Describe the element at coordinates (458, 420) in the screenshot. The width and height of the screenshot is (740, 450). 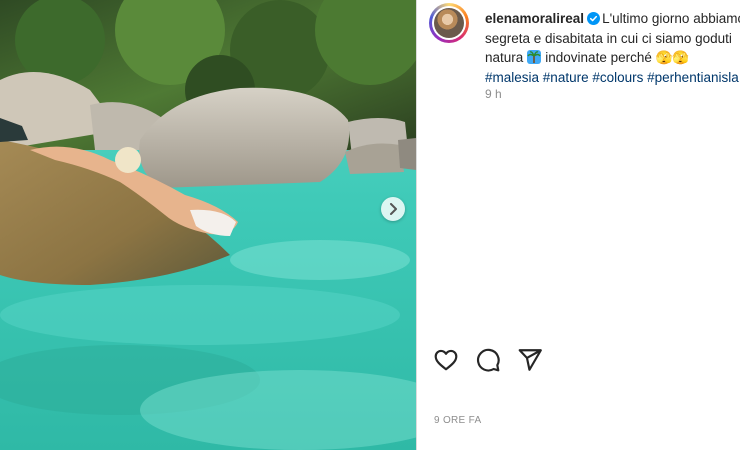
I see `post-timestamp: 9 ORE FA` at that location.